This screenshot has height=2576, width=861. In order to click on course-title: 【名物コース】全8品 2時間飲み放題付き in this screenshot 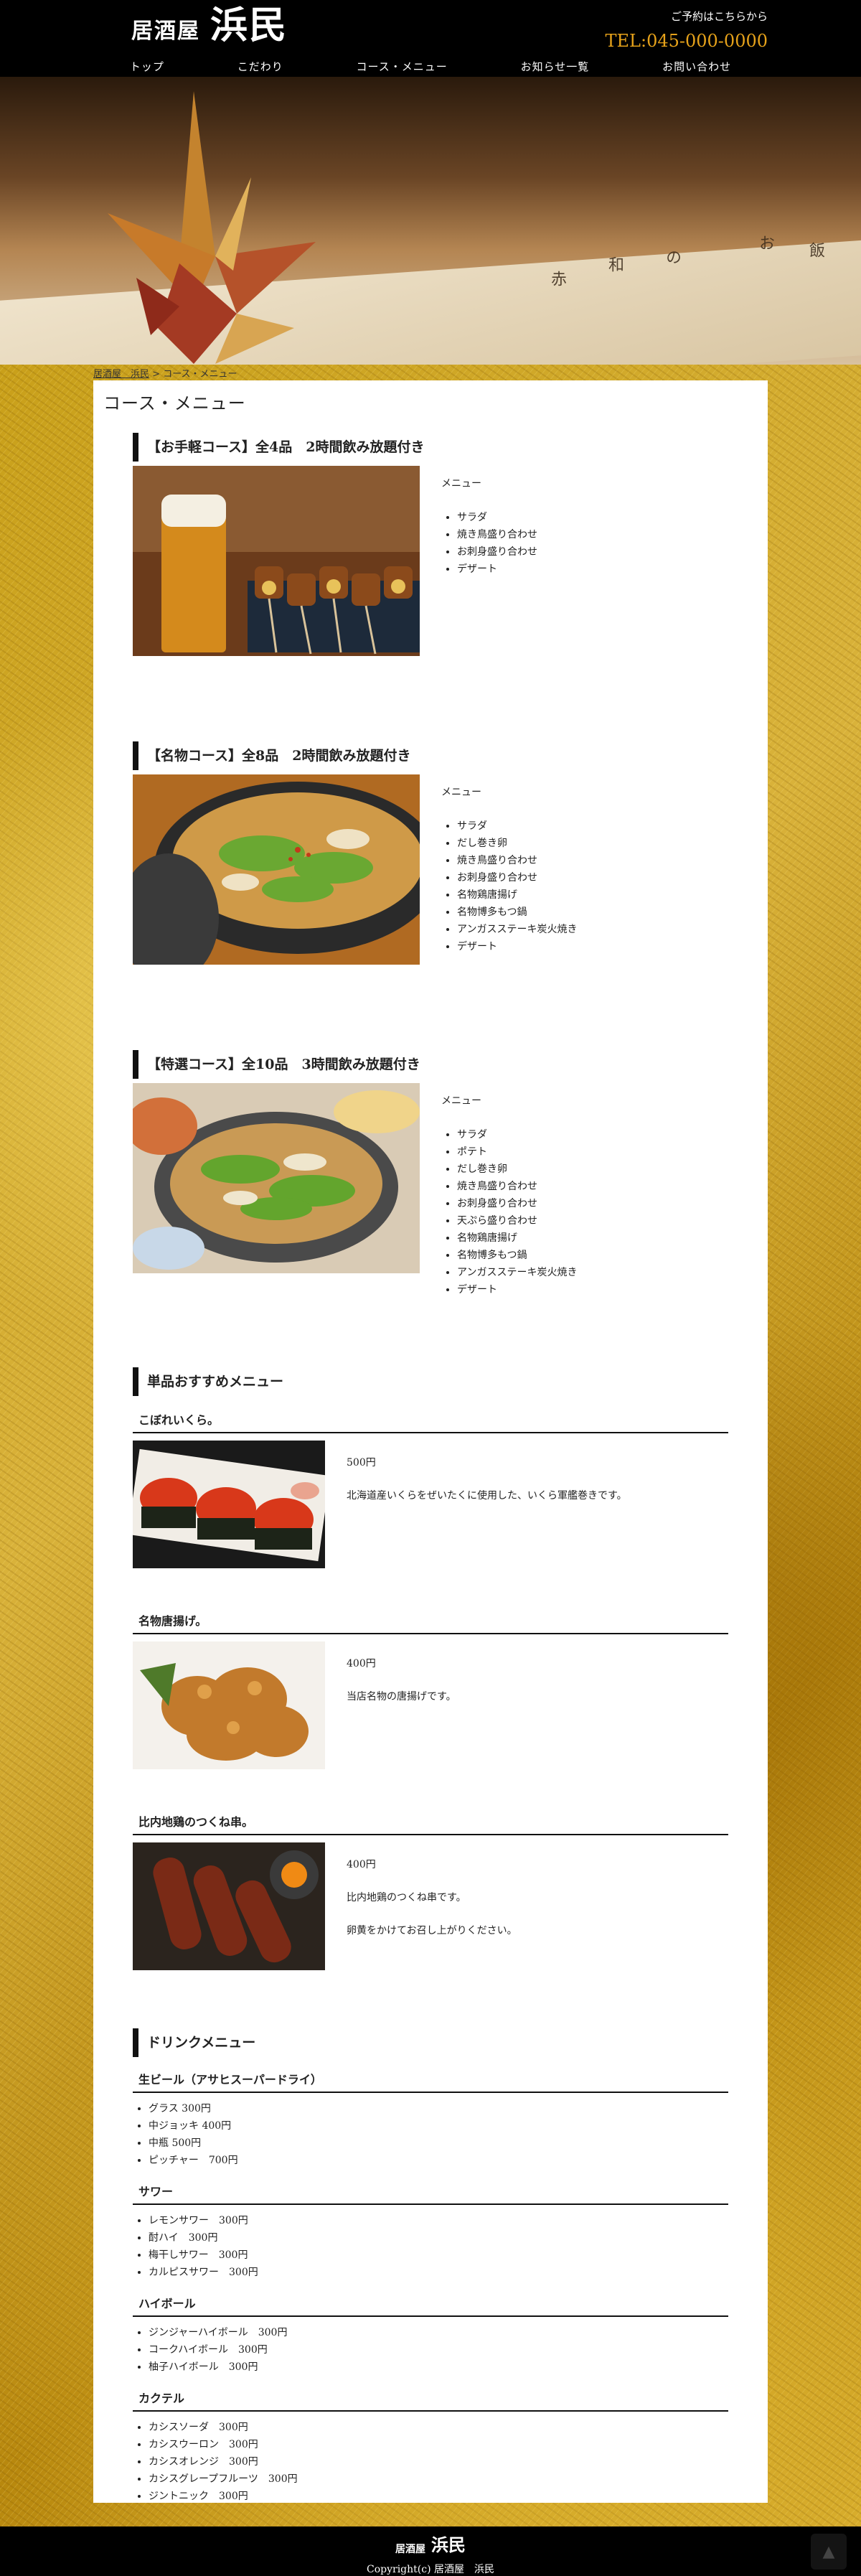, I will do `click(430, 756)`.